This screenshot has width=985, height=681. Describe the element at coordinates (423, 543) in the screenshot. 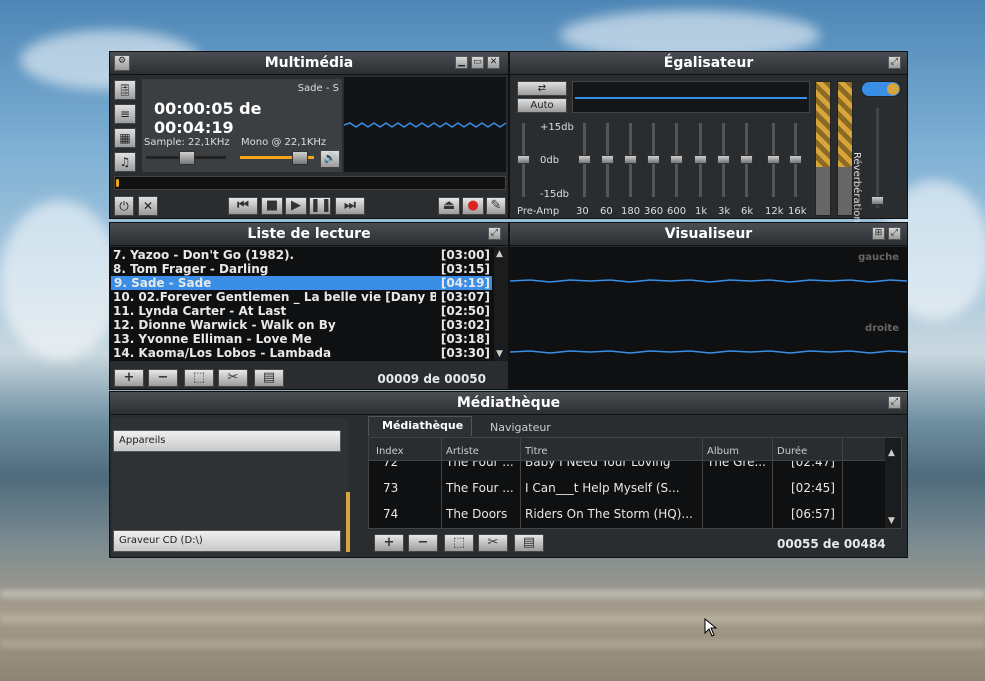

I see `library-remove-button: −` at that location.